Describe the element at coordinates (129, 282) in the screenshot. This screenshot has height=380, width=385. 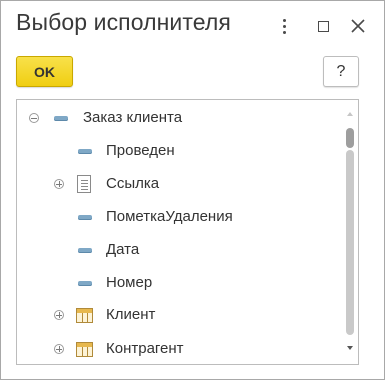
I see `tree-row-label: Номер` at that location.